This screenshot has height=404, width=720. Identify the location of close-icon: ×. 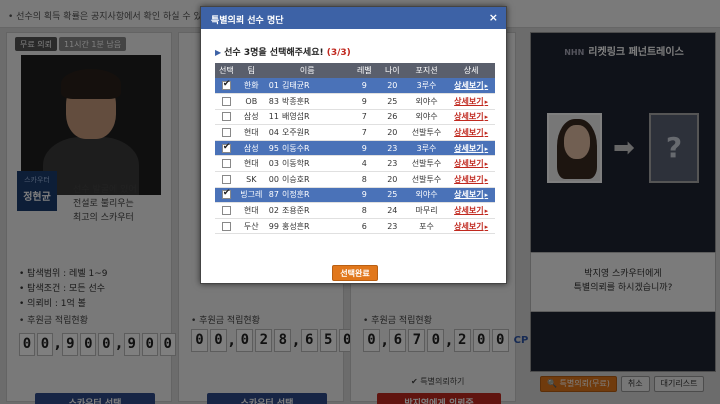
(493, 17).